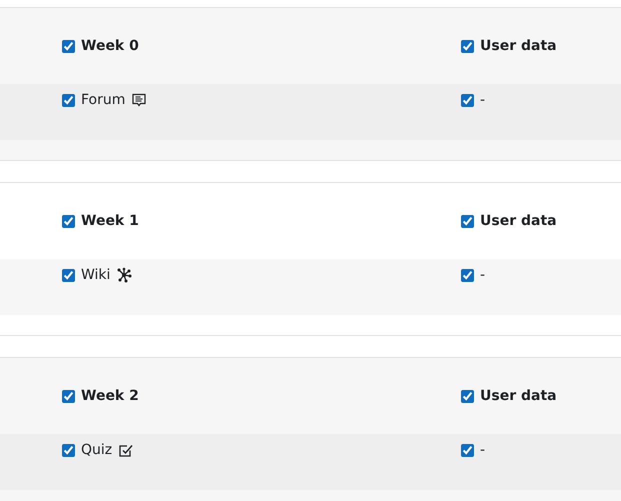 This screenshot has width=621, height=501. What do you see at coordinates (110, 396) in the screenshot?
I see `section-title: Week 2` at bounding box center [110, 396].